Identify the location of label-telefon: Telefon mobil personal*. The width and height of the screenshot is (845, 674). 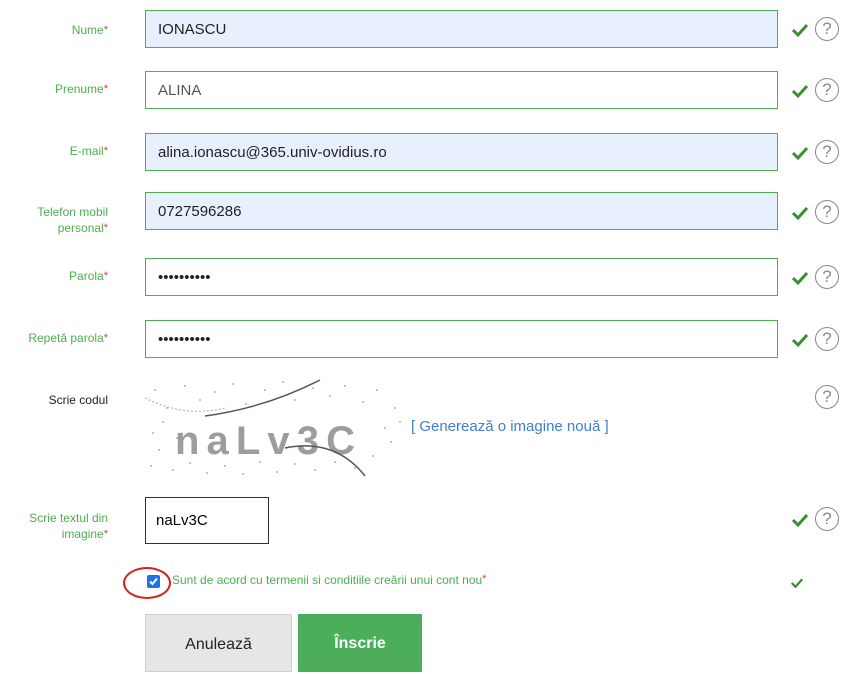
(72, 220).